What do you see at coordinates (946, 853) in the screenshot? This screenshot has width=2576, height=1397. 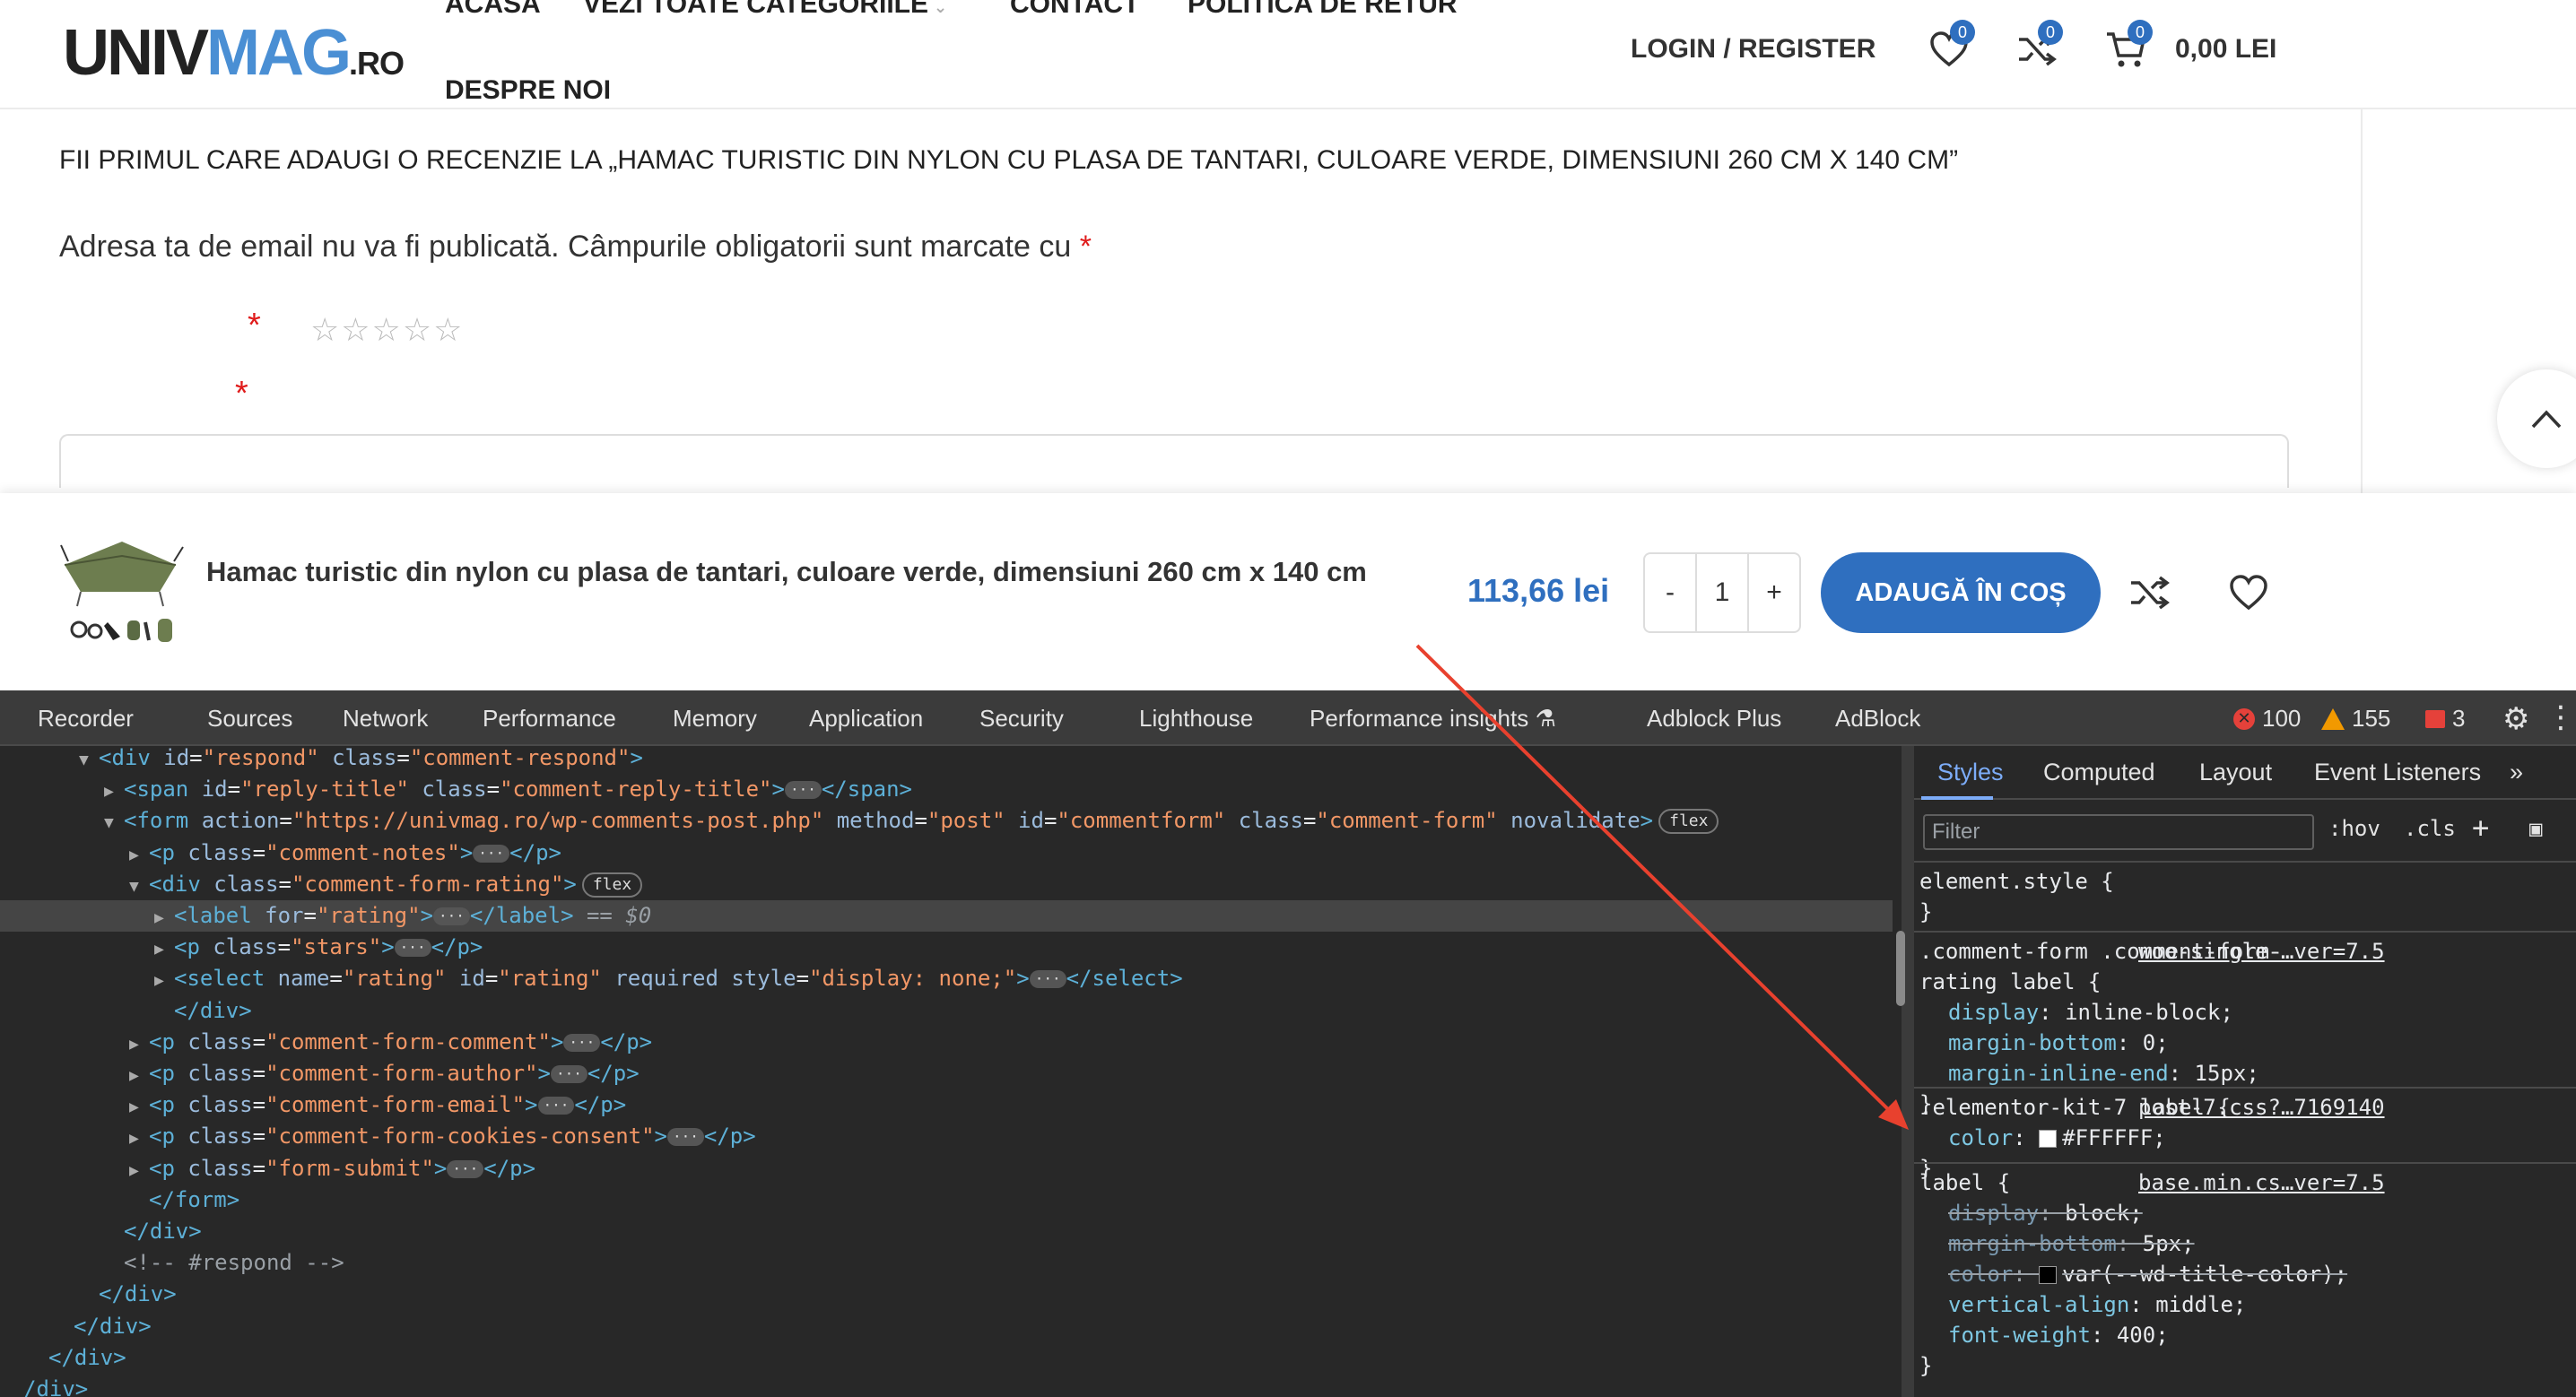 I see `dom-node: ▶ <p class="comment-notes"> ··· </p>` at bounding box center [946, 853].